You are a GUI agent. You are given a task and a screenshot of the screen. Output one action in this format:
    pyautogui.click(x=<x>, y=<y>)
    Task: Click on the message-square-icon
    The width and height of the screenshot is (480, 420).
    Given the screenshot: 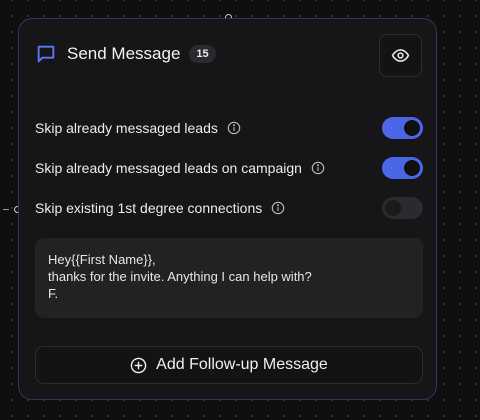 What is the action you would take?
    pyautogui.click(x=46, y=54)
    